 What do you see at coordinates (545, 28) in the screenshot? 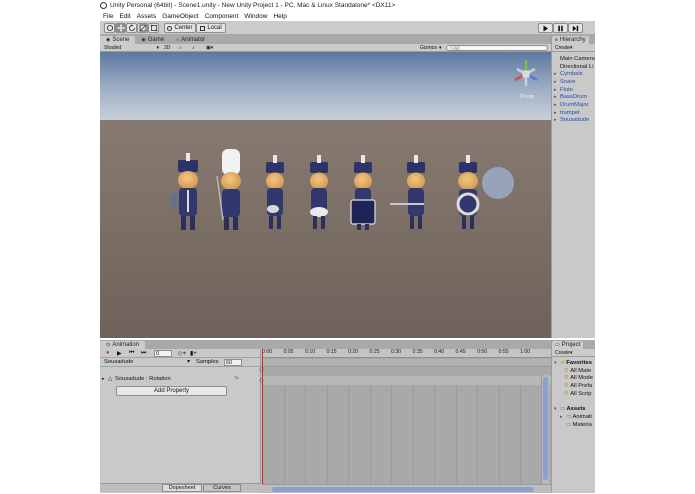
I see `play-button` at bounding box center [545, 28].